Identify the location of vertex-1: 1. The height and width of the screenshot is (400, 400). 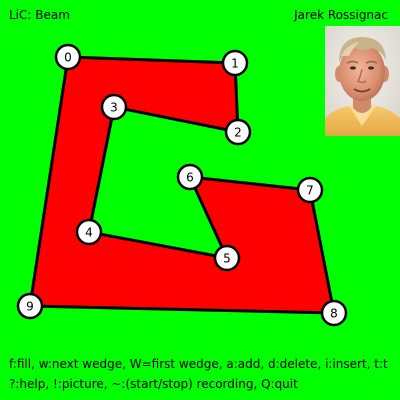
(235, 63).